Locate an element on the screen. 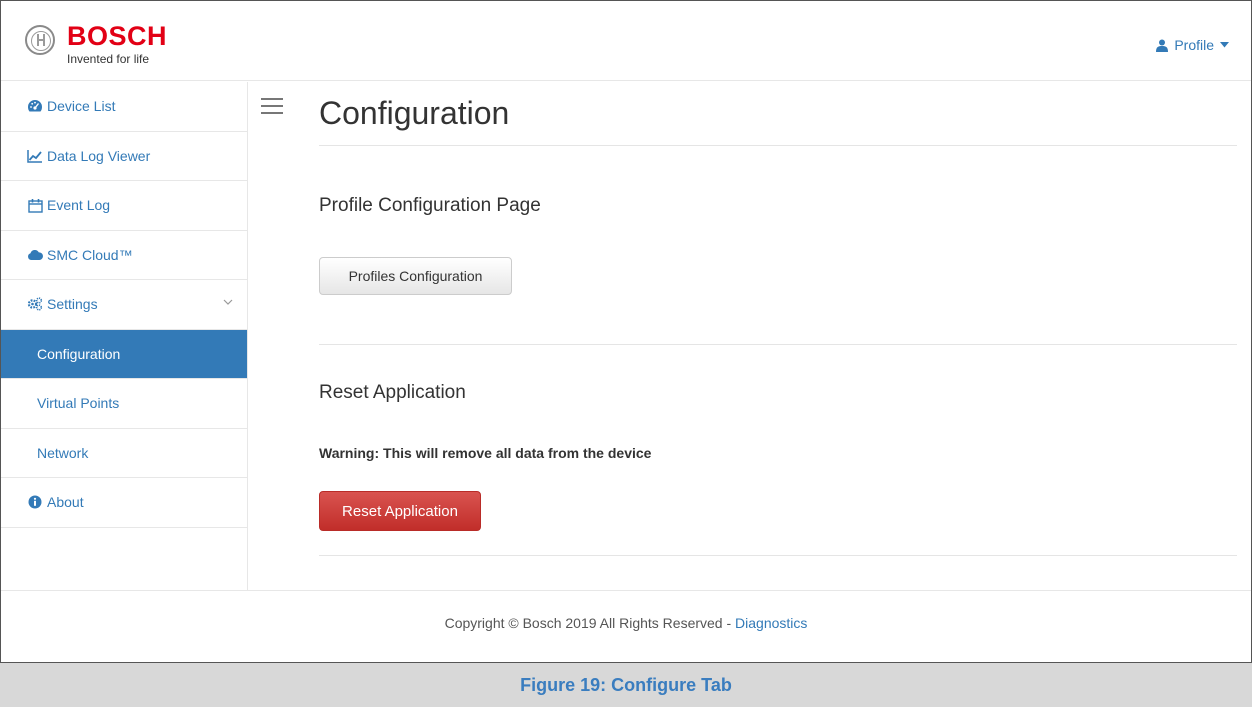  sidebar-item-settings: Settings is located at coordinates (124, 305).